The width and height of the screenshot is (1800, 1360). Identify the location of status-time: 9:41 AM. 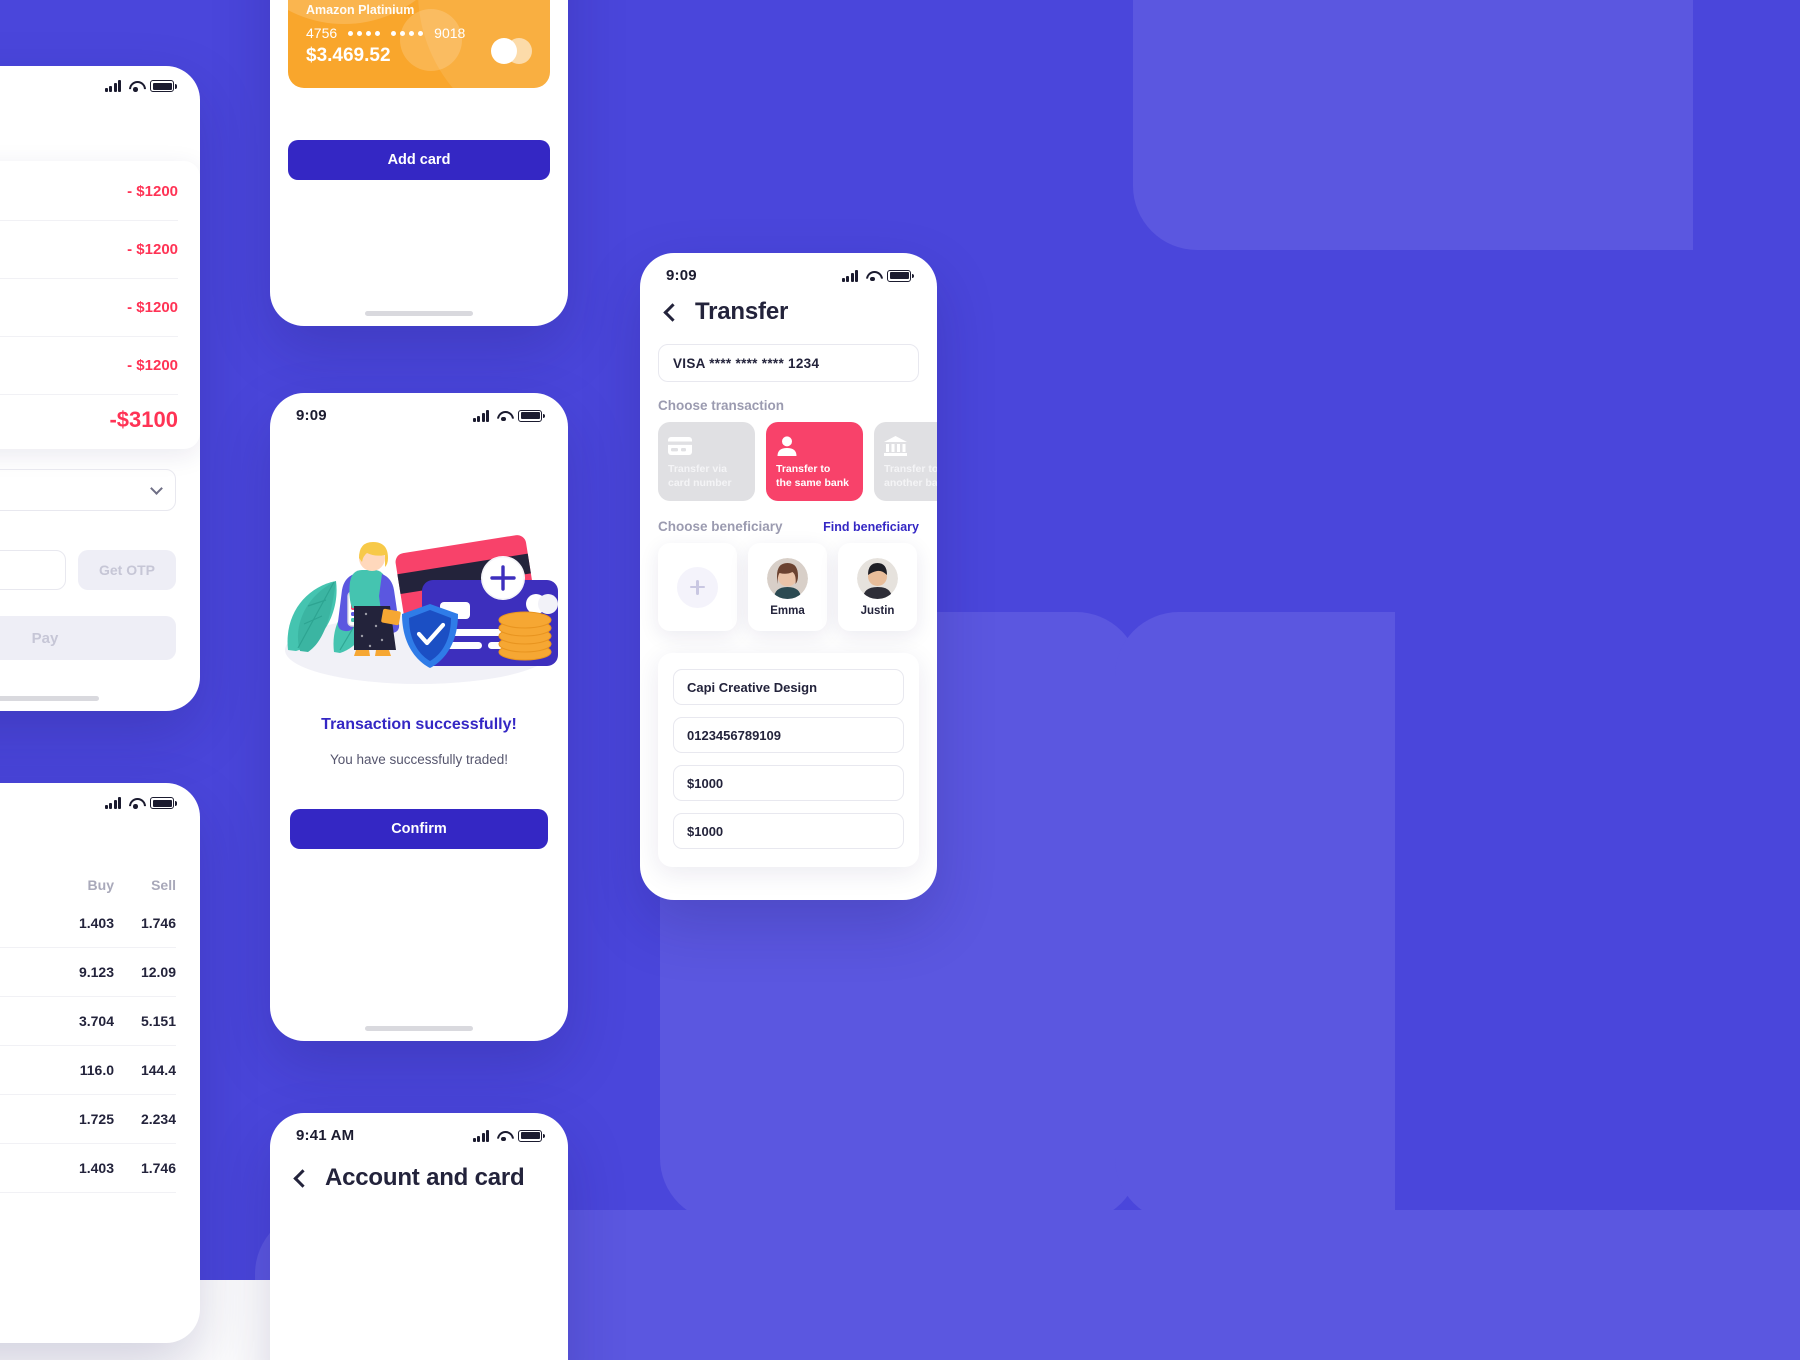
(325, 1135).